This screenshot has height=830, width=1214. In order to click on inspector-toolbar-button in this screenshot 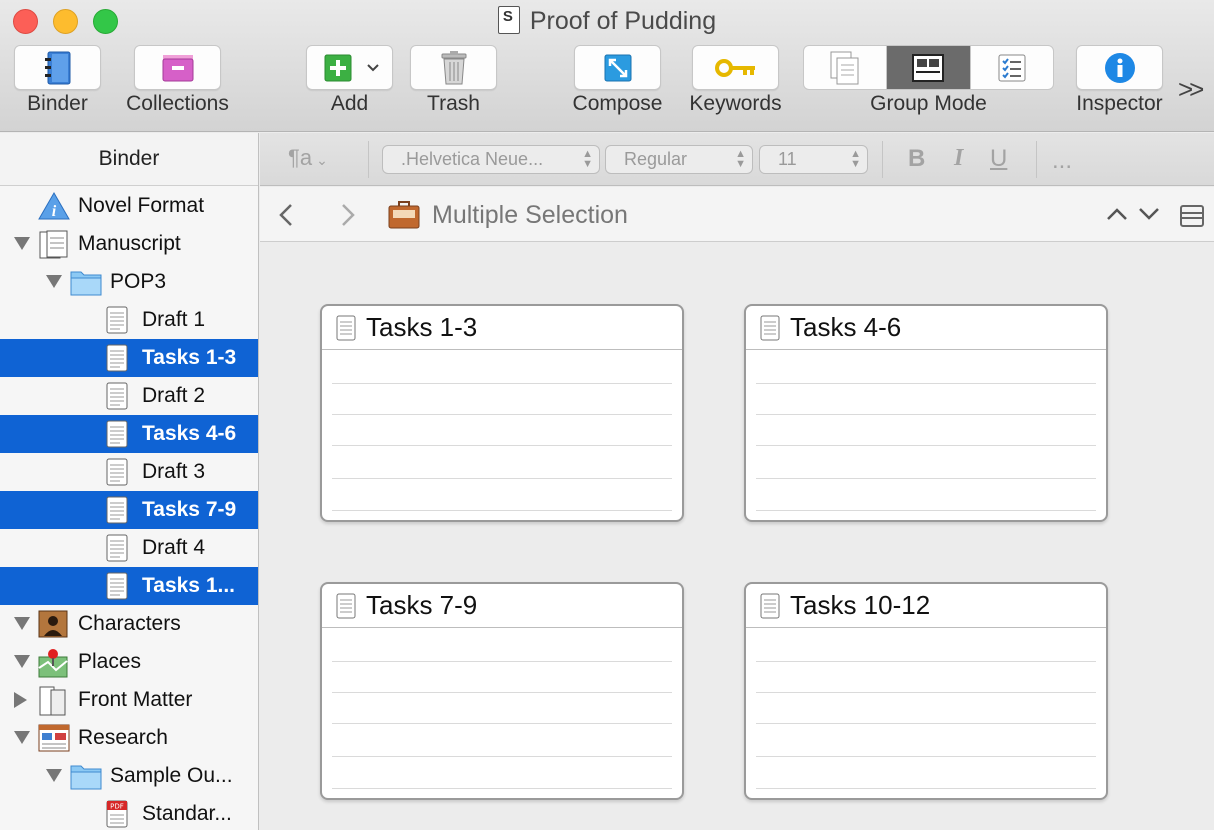, I will do `click(1119, 67)`.